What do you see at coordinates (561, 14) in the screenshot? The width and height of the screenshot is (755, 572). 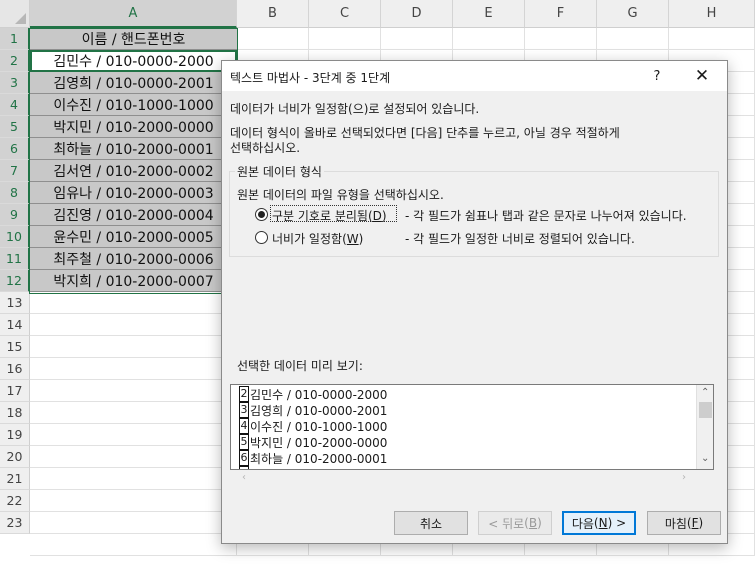 I see `column-header-f: F` at bounding box center [561, 14].